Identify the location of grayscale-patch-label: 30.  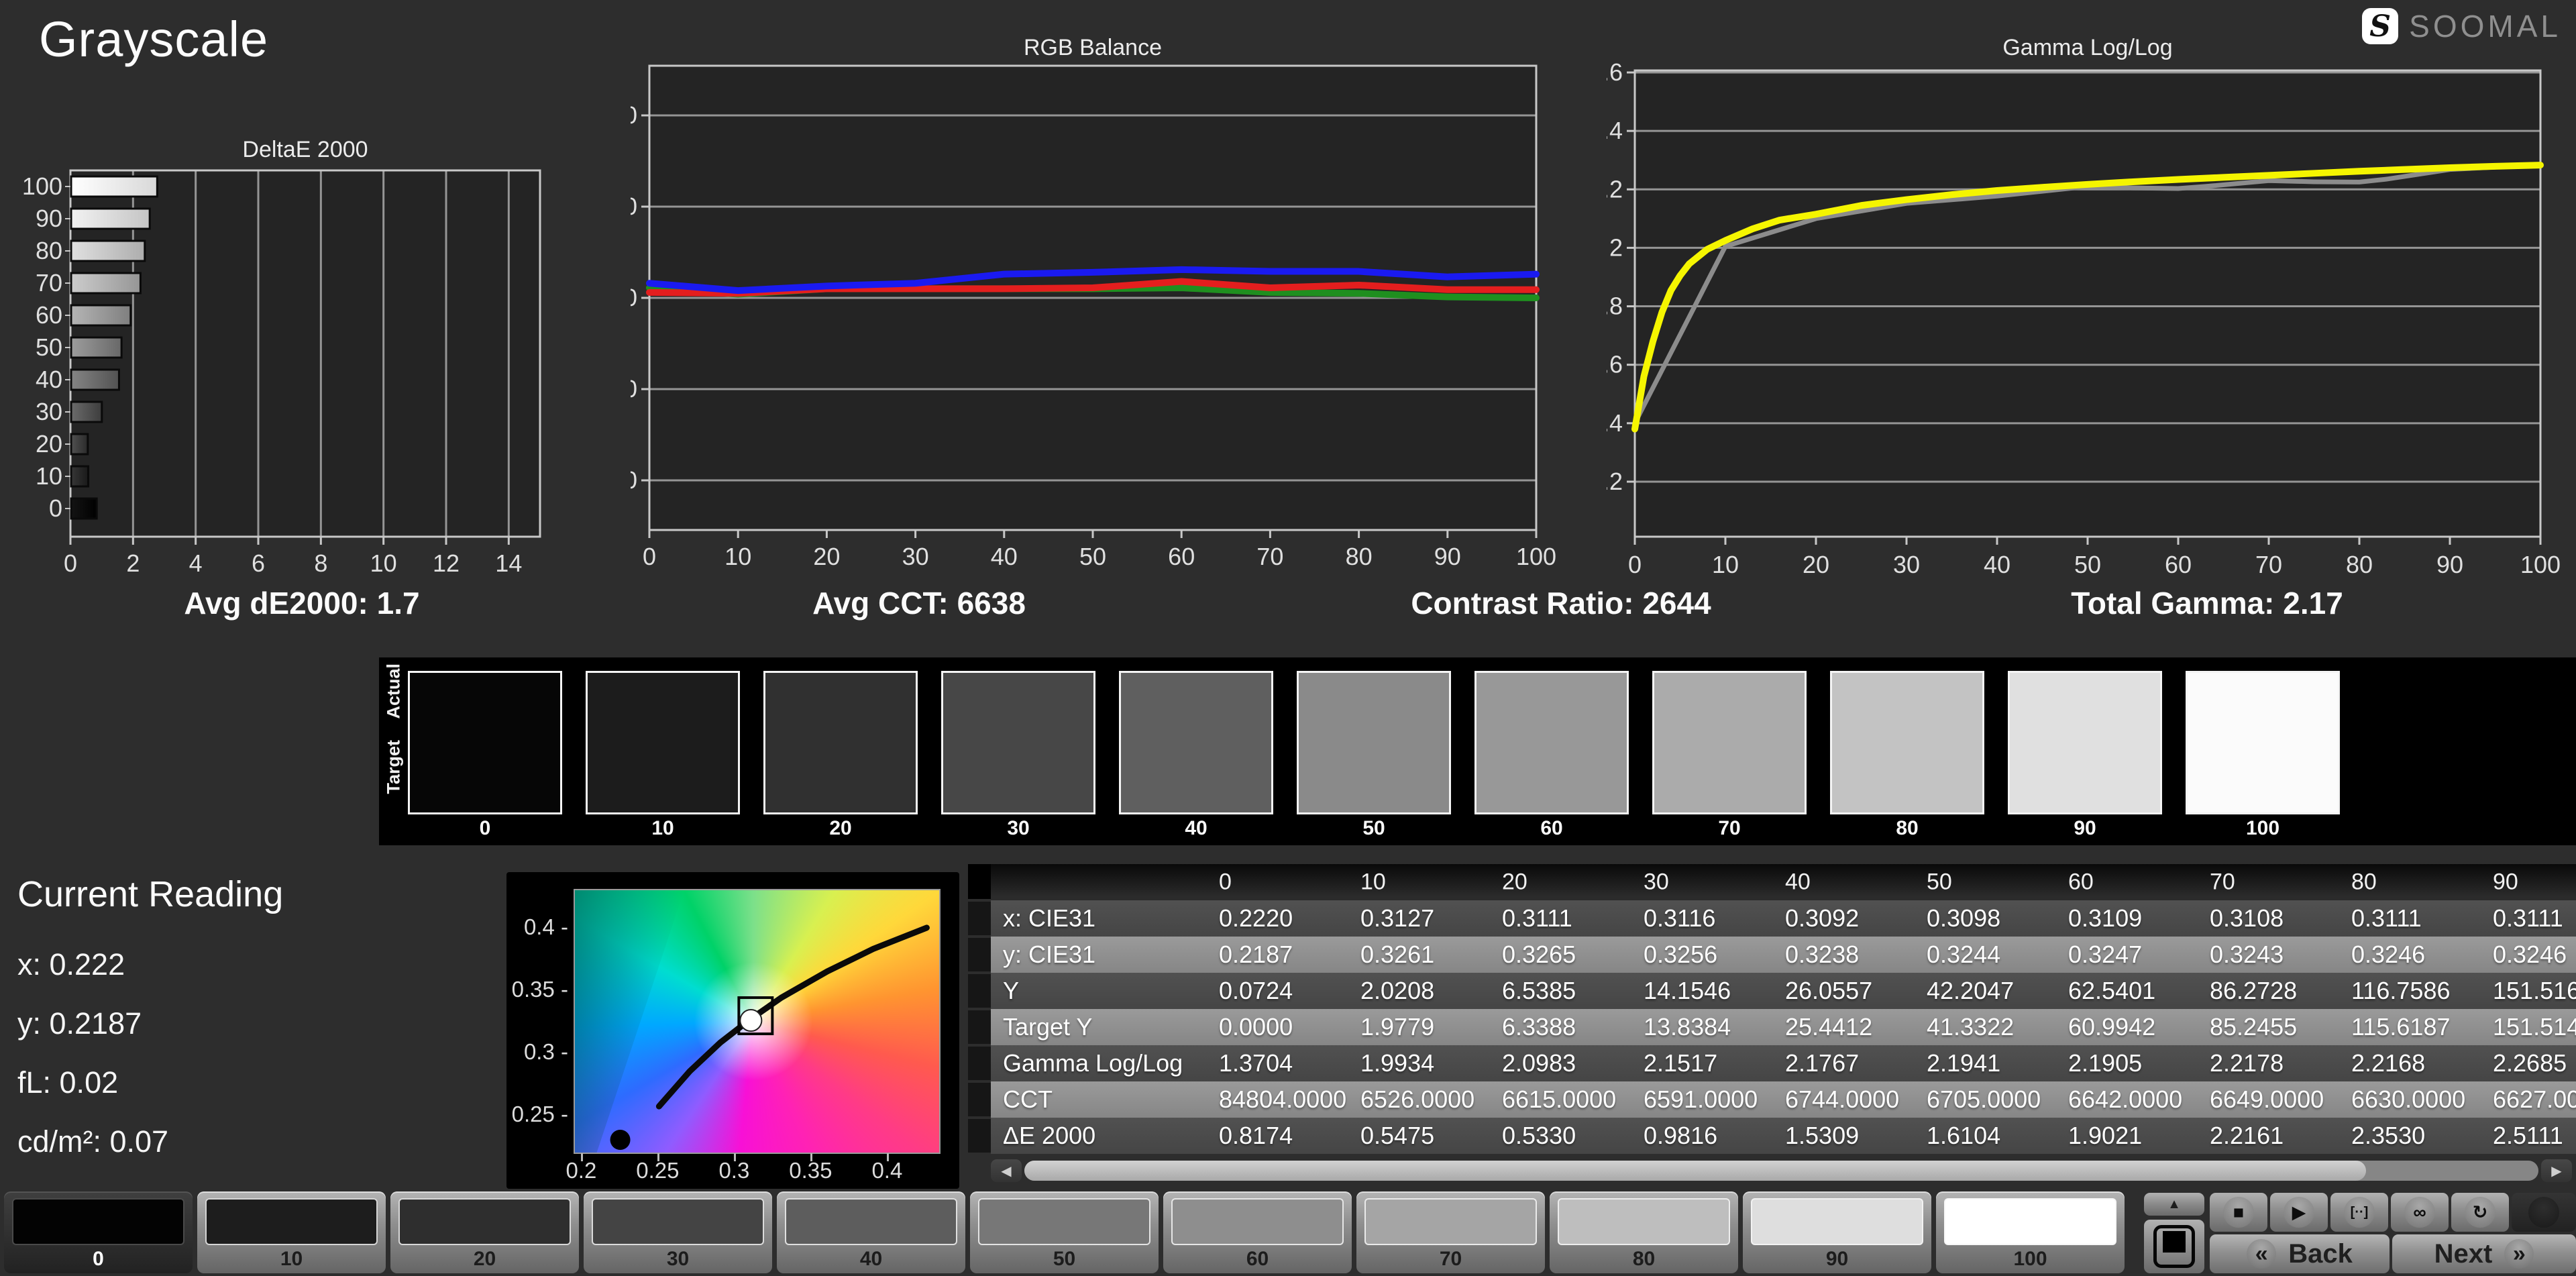
(1018, 828).